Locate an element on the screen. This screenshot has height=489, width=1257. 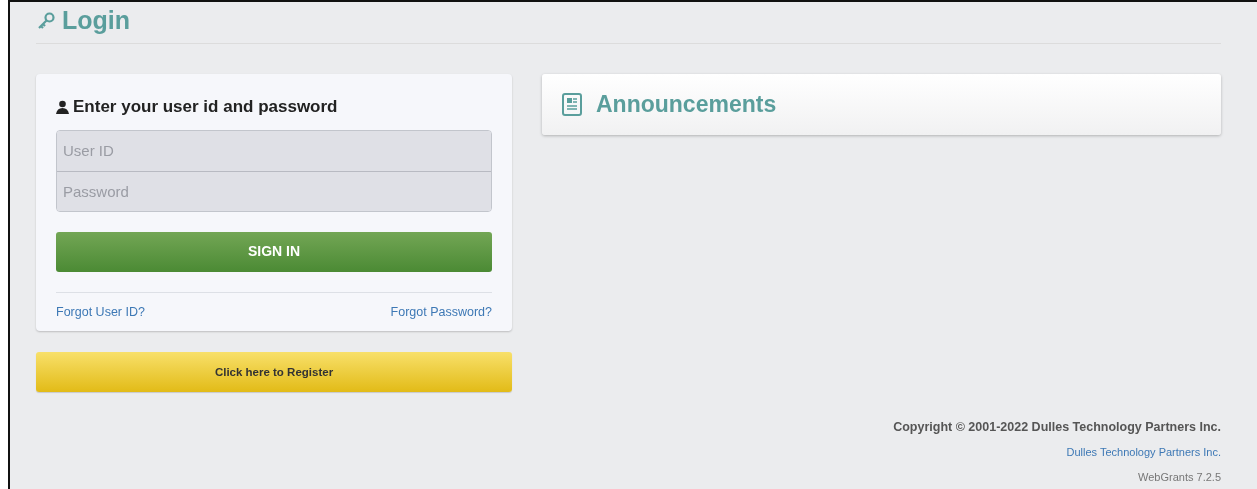
login-heading: Enter your user id and password is located at coordinates (205, 107).